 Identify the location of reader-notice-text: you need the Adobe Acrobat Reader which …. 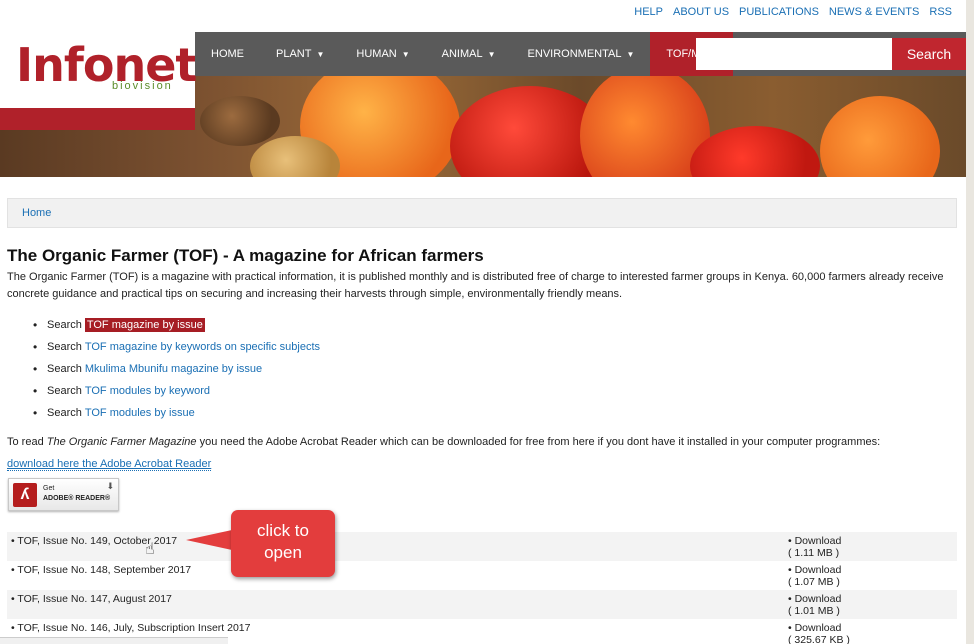
(538, 442).